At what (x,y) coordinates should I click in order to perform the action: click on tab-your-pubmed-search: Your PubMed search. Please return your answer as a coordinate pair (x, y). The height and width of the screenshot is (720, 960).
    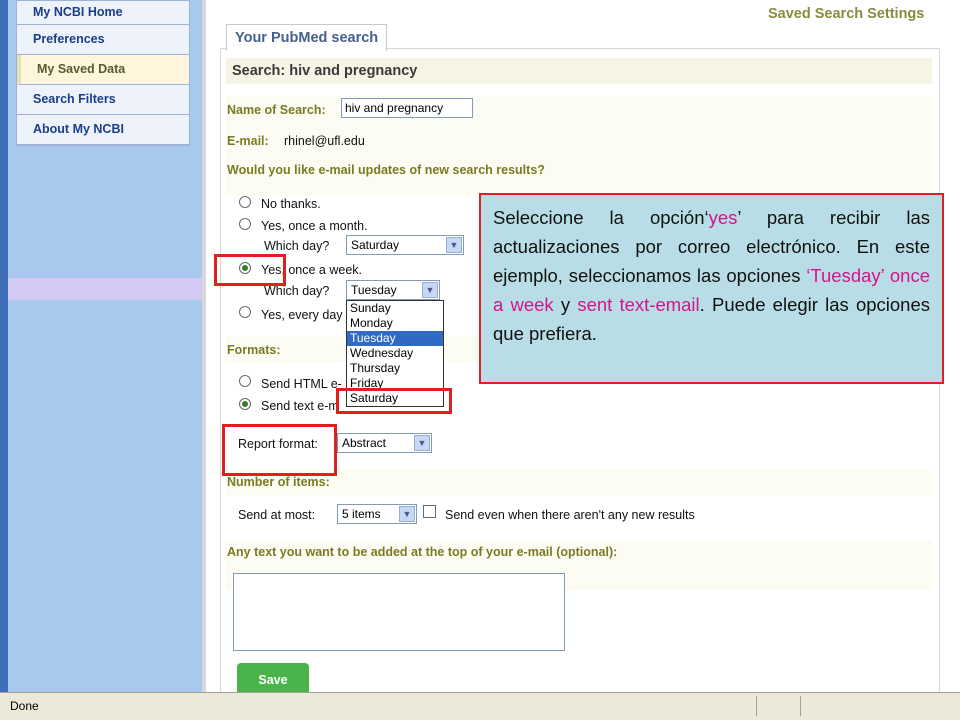
    Looking at the image, I should click on (307, 37).